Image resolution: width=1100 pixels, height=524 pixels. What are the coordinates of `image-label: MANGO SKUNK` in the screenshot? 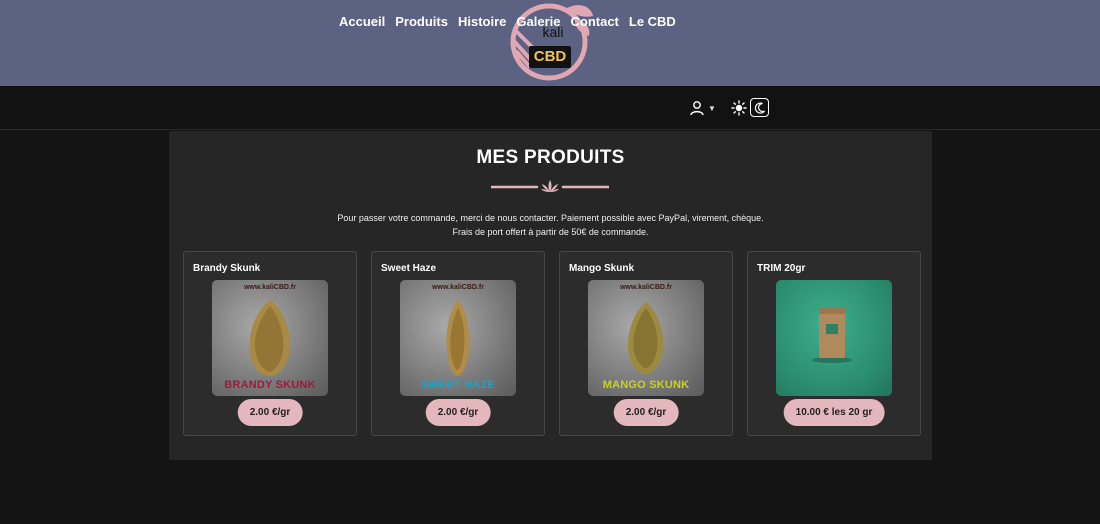 It's located at (646, 385).